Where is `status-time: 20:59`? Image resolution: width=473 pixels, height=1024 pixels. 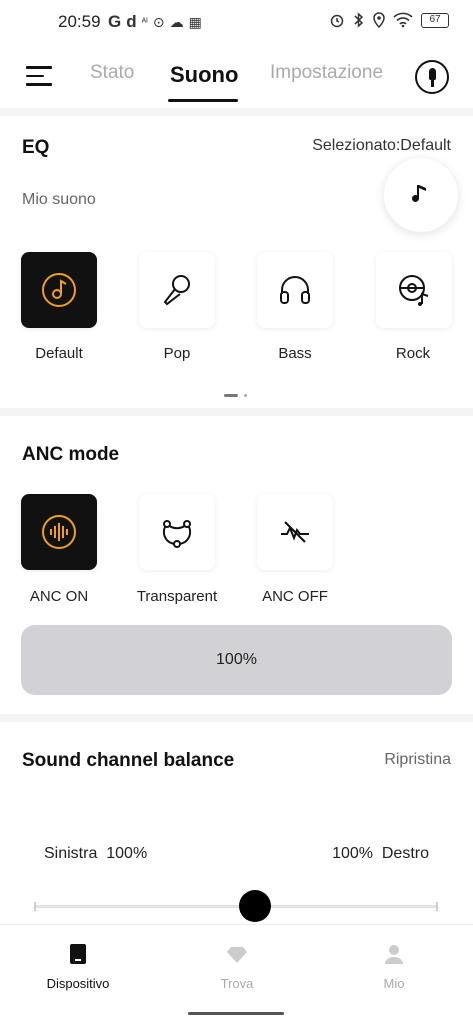
status-time: 20:59 is located at coordinates (79, 21).